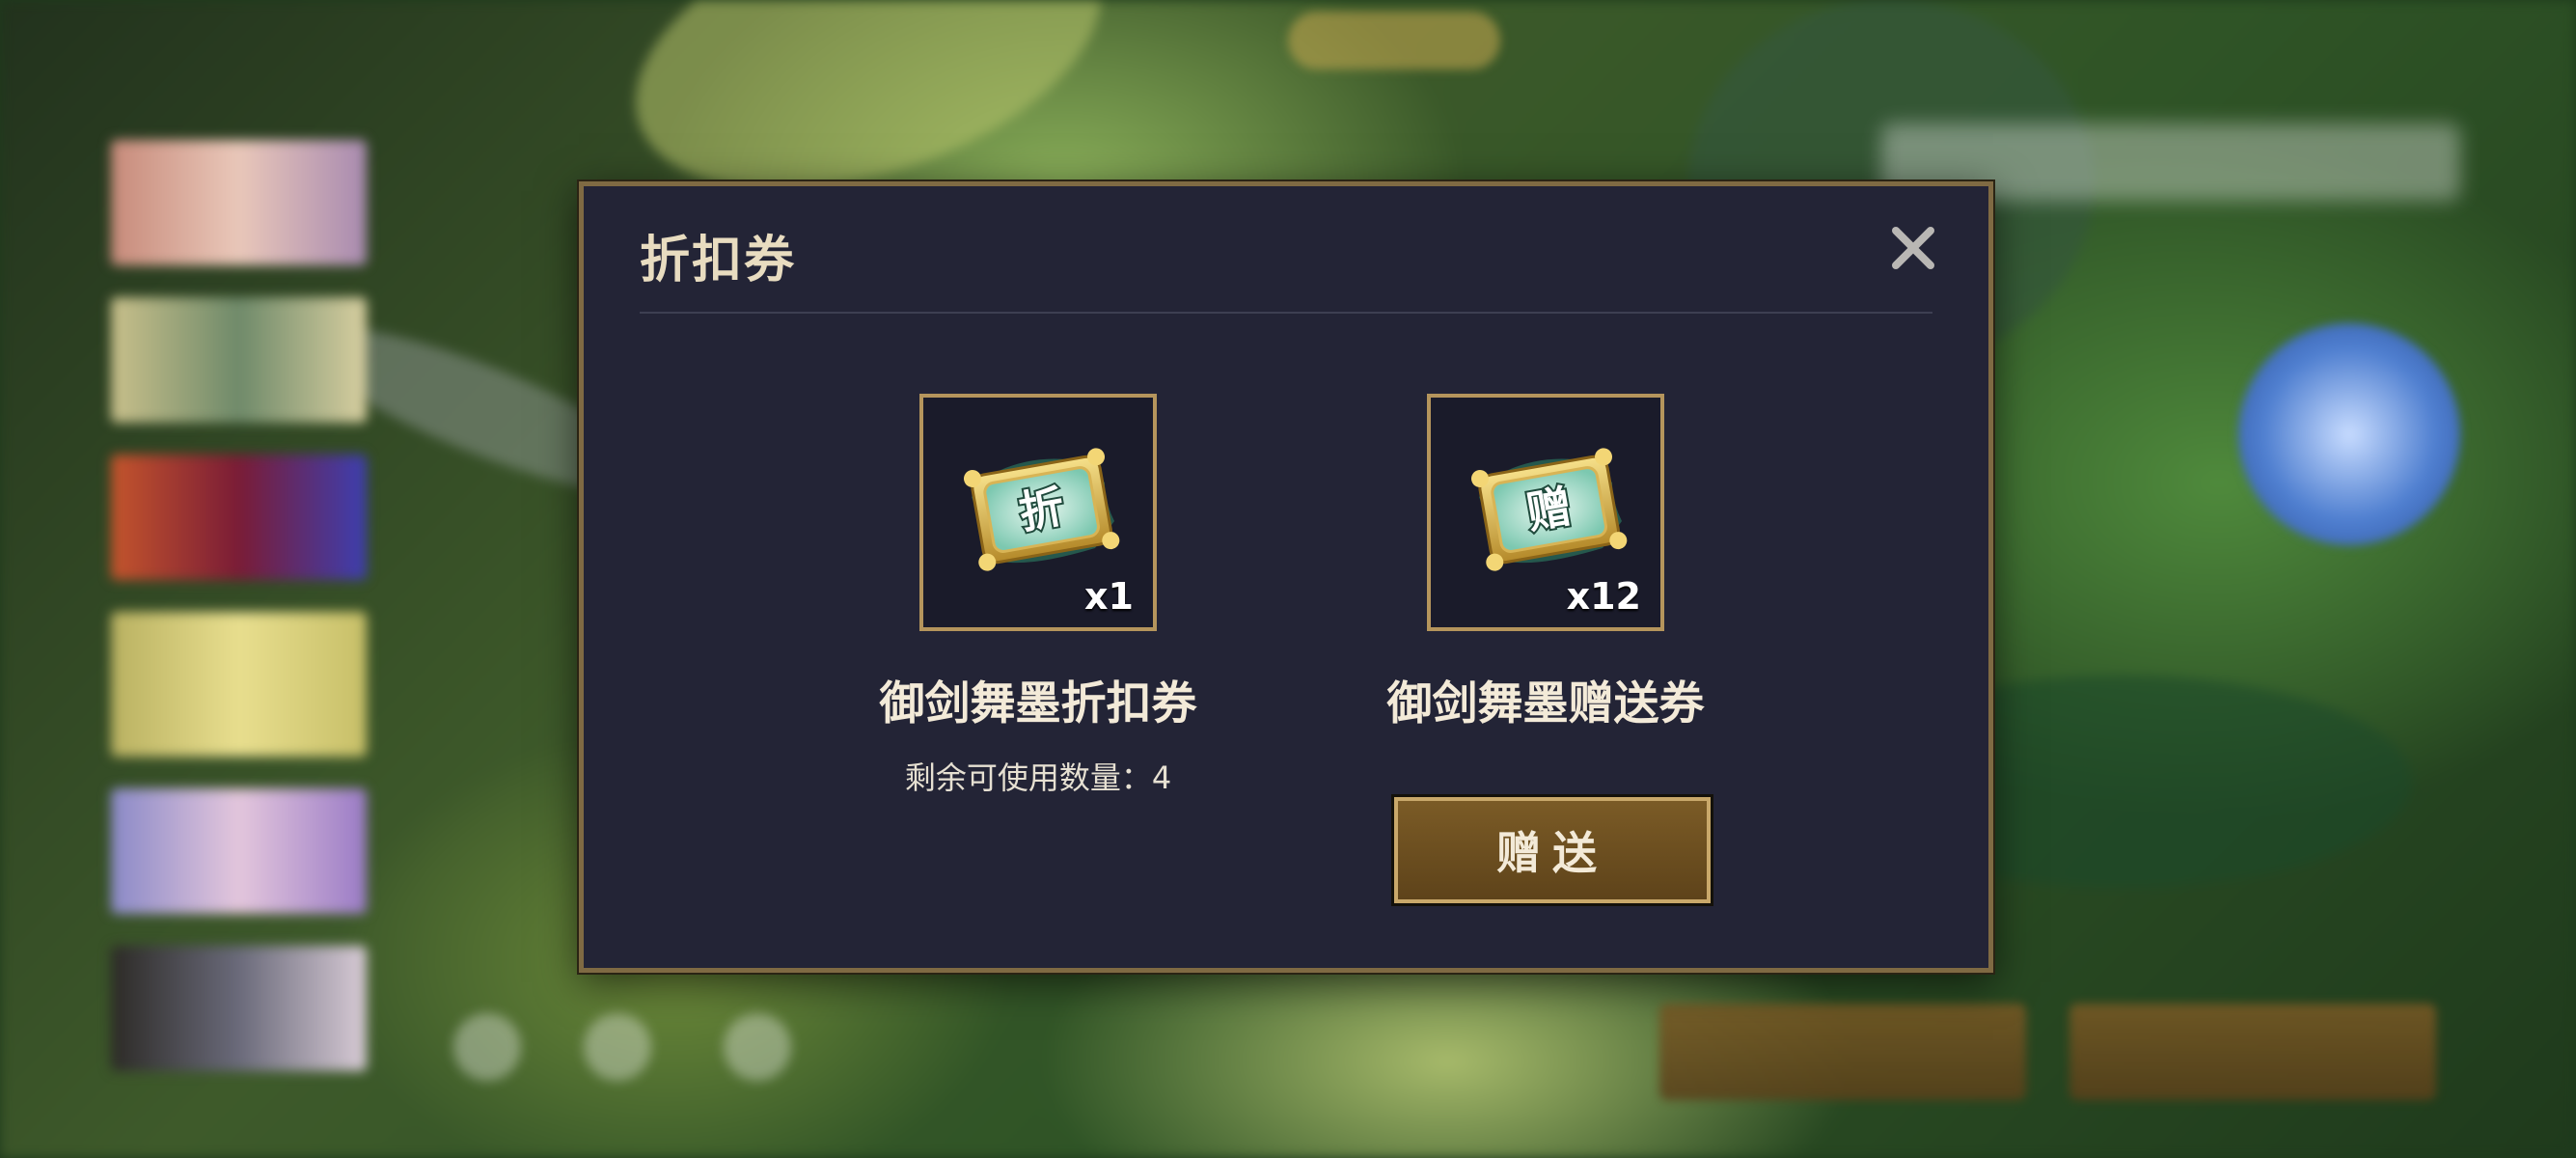  I want to click on background-header-text, so click(105, 43).